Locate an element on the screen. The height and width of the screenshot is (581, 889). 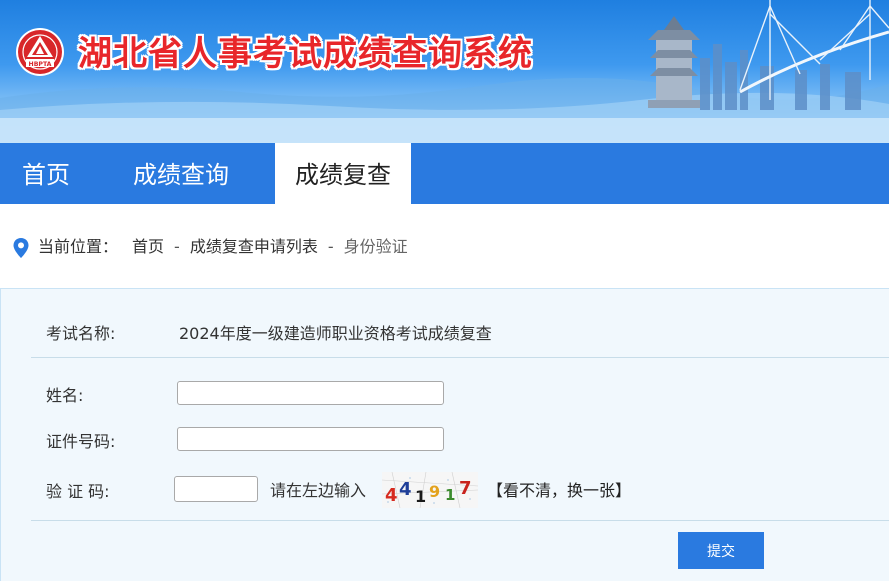
captcha-label: 验 证 码: is located at coordinates (78, 491).